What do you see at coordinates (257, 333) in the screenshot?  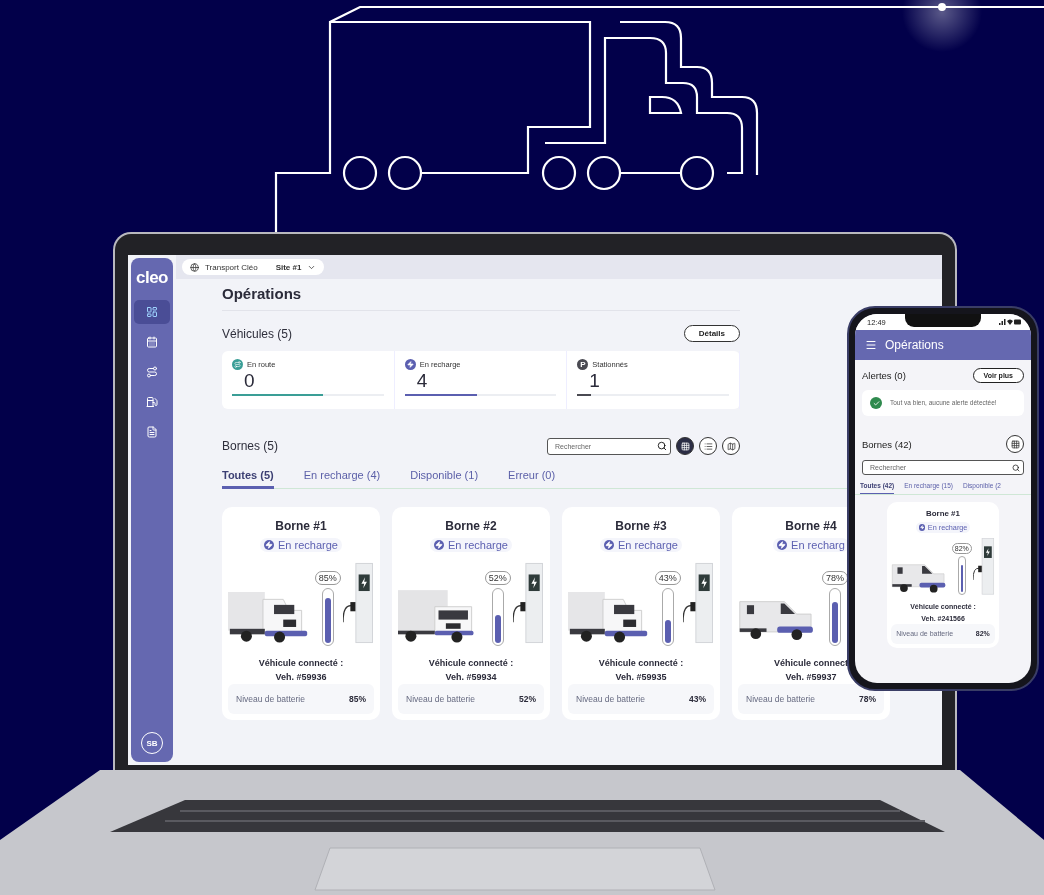 I see `section-title: Véhicules (5)` at bounding box center [257, 333].